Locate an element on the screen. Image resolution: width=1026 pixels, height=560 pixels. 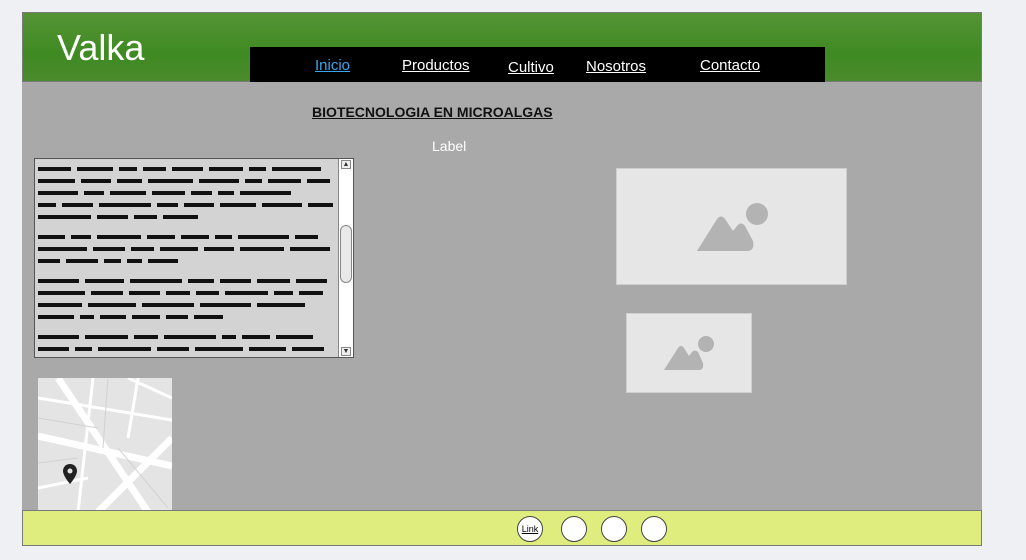
label-text: Label is located at coordinates (449, 146).